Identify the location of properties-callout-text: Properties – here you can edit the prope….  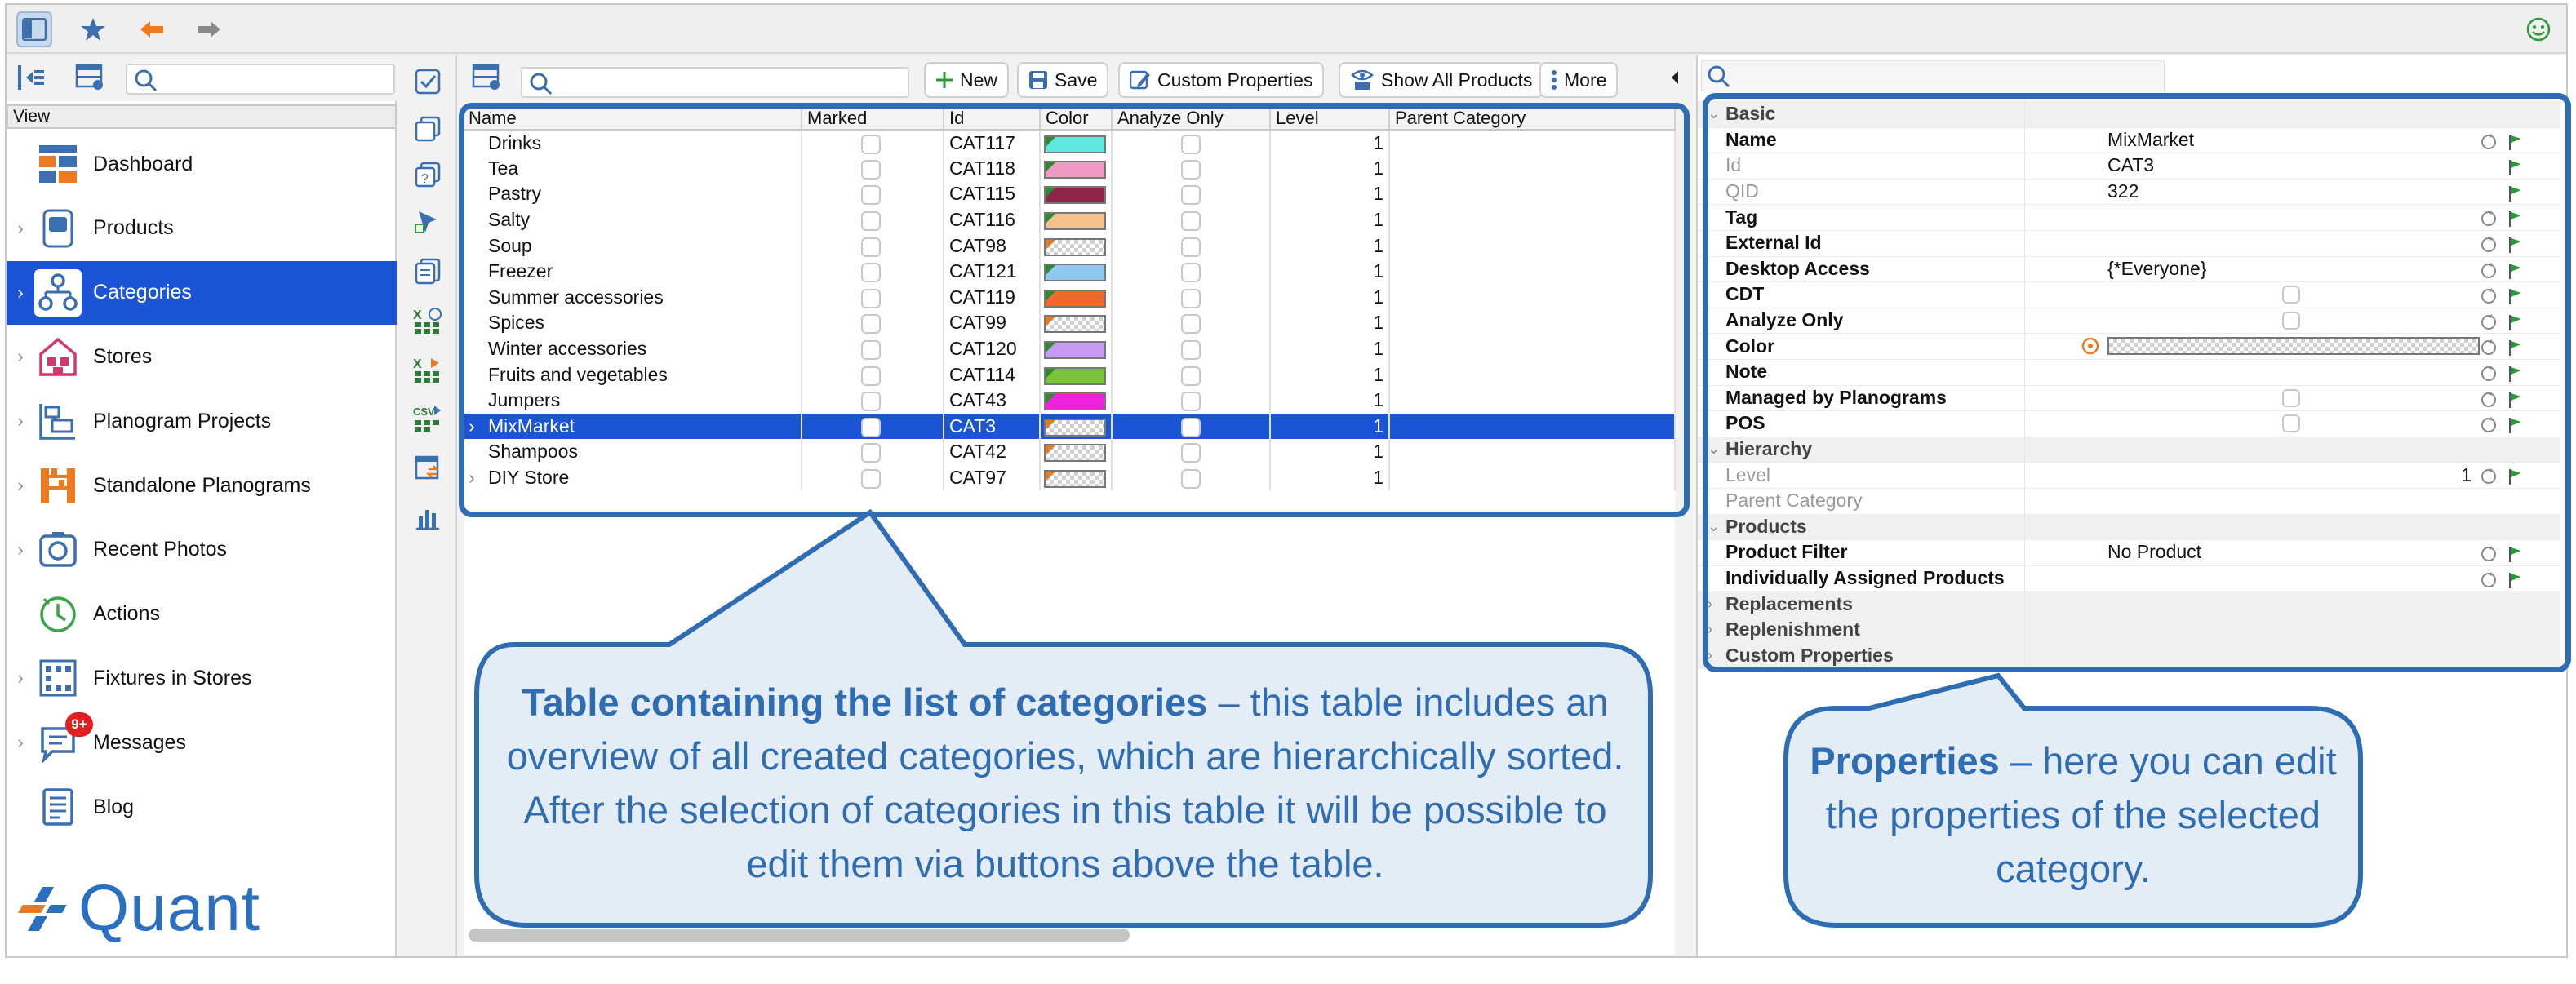
(2073, 815).